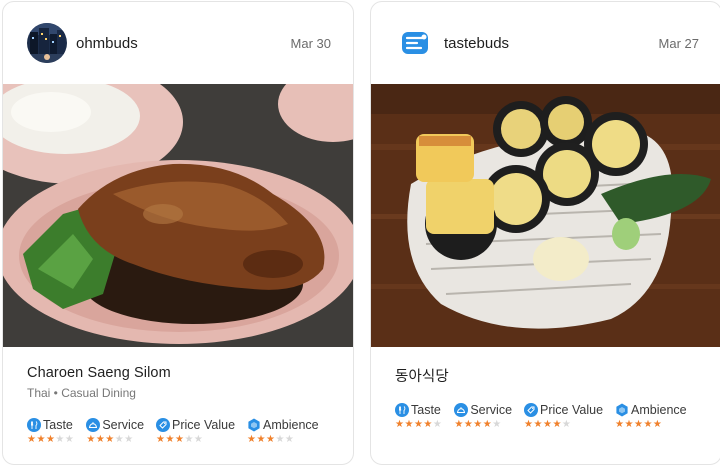  Describe the element at coordinates (178, 373) in the screenshot. I see `restaurant-name: Charoen Saeng Silom` at that location.